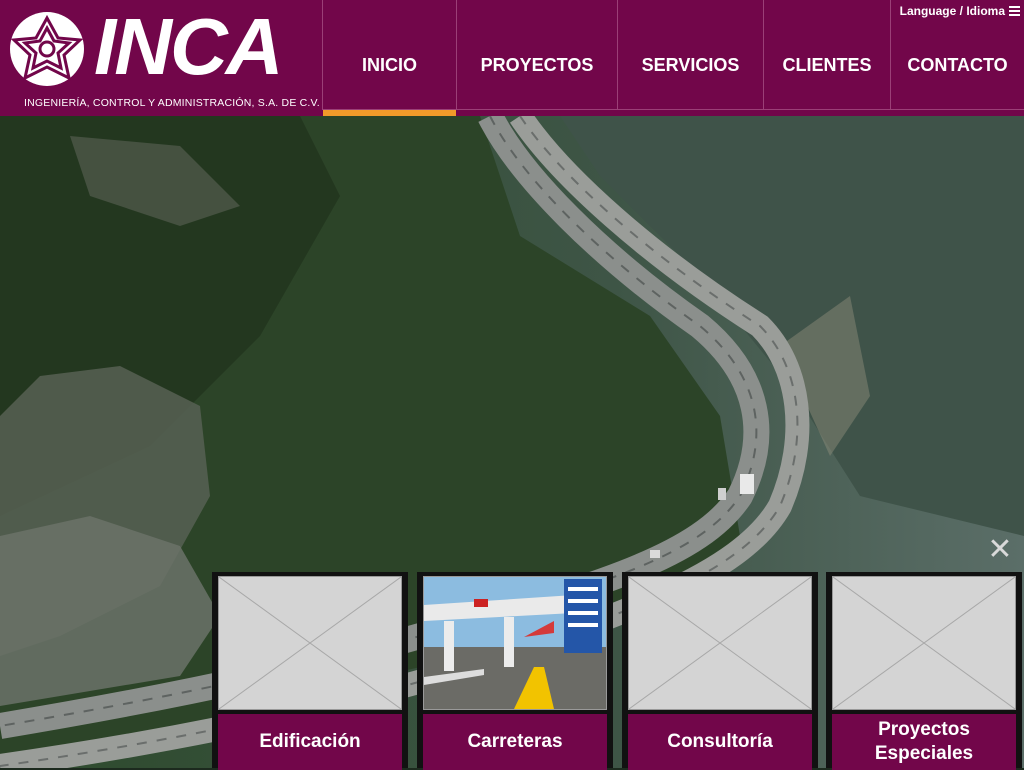  What do you see at coordinates (47, 49) in the screenshot?
I see `logo-emblem-icon` at bounding box center [47, 49].